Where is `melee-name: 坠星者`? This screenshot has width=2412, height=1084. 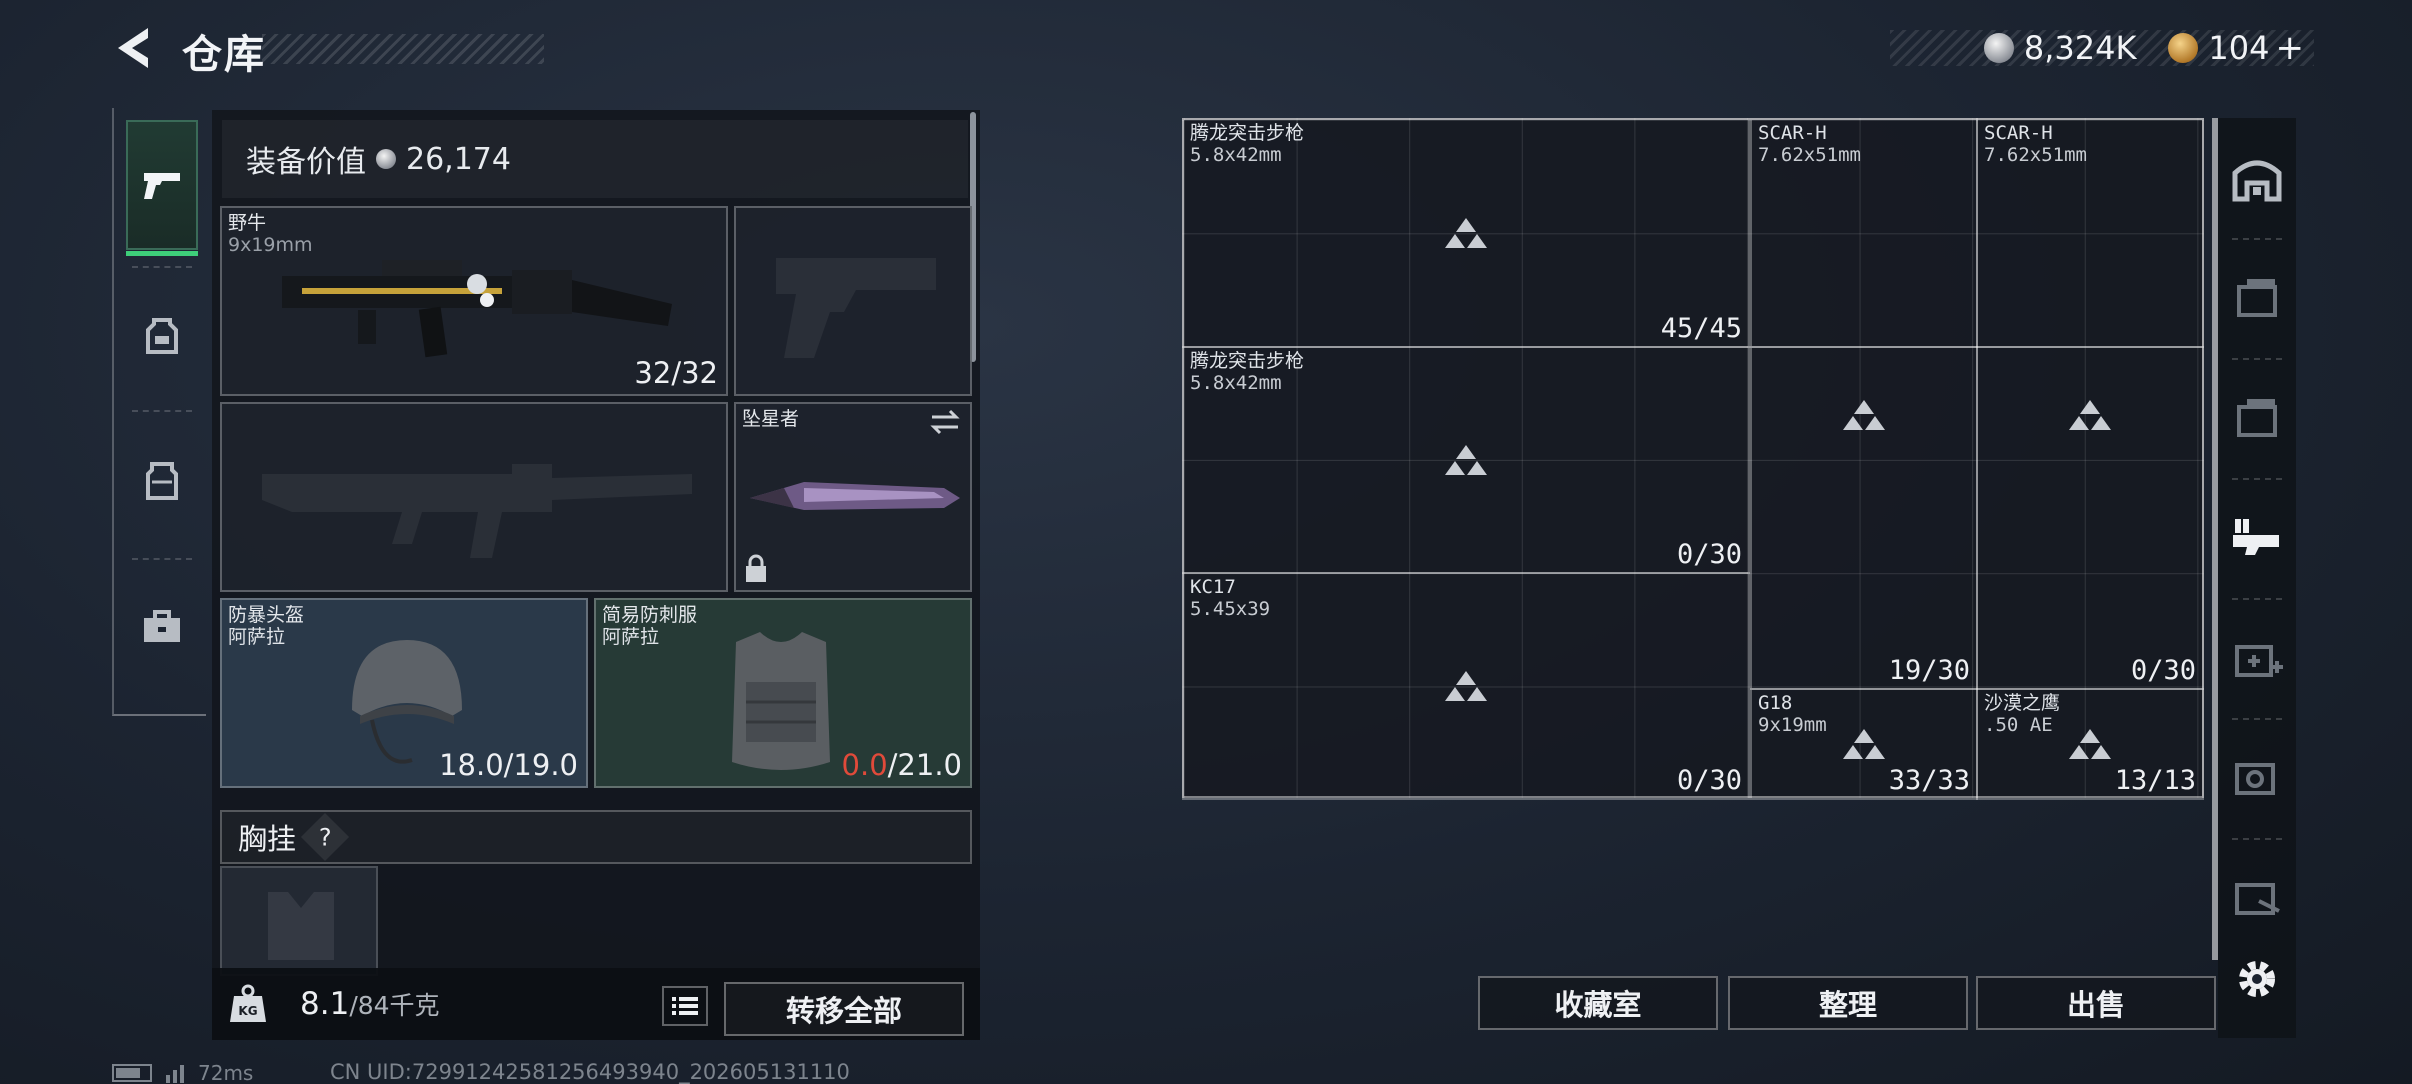
melee-name: 坠星者 is located at coordinates (771, 419).